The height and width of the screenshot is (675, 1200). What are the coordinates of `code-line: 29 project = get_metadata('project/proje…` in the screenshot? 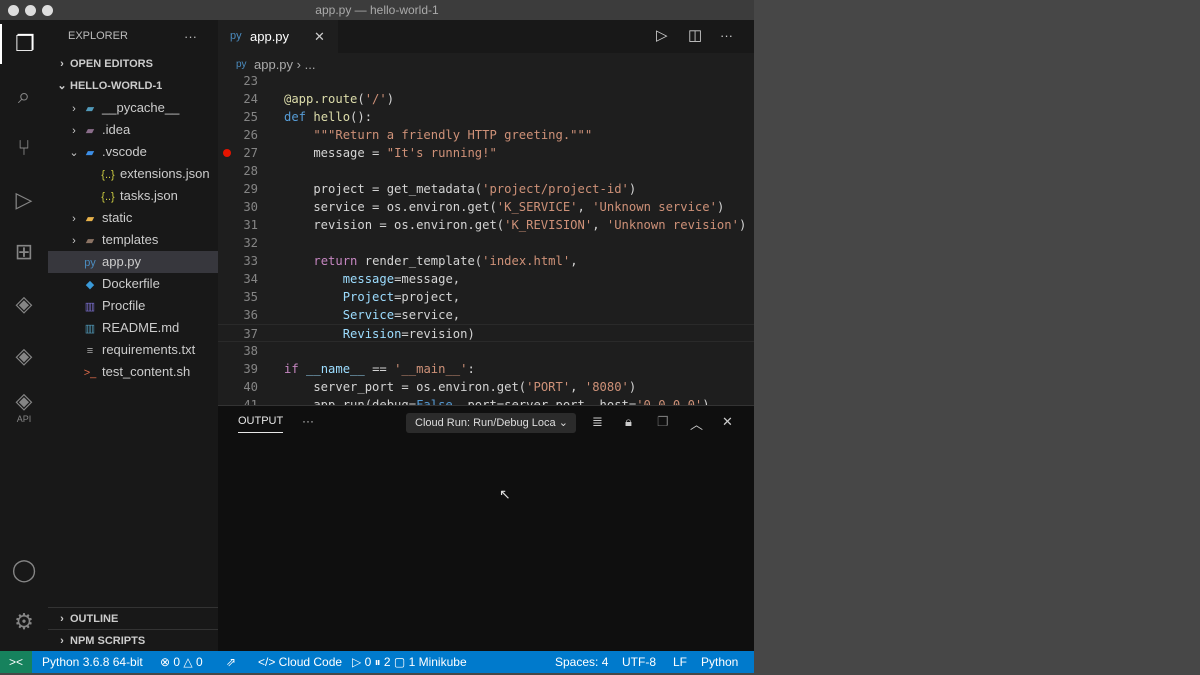 It's located at (486, 189).